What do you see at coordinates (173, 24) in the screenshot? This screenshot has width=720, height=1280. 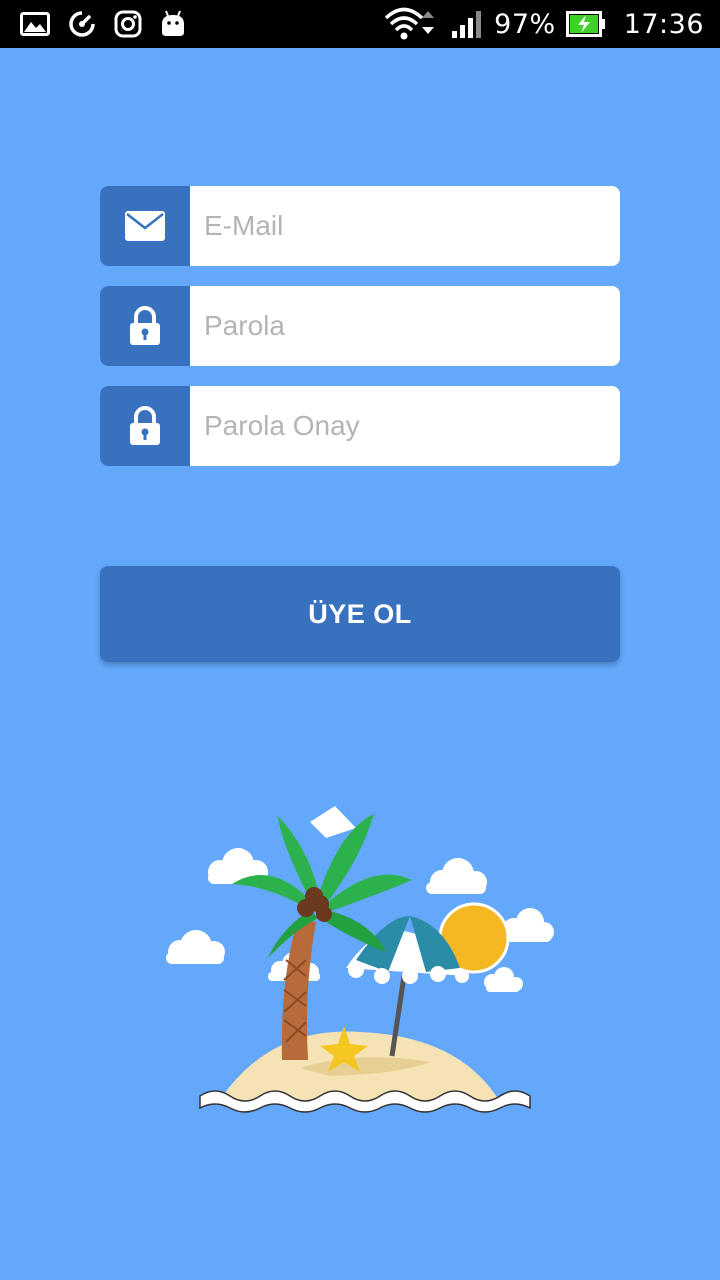 I see `android-icon` at bounding box center [173, 24].